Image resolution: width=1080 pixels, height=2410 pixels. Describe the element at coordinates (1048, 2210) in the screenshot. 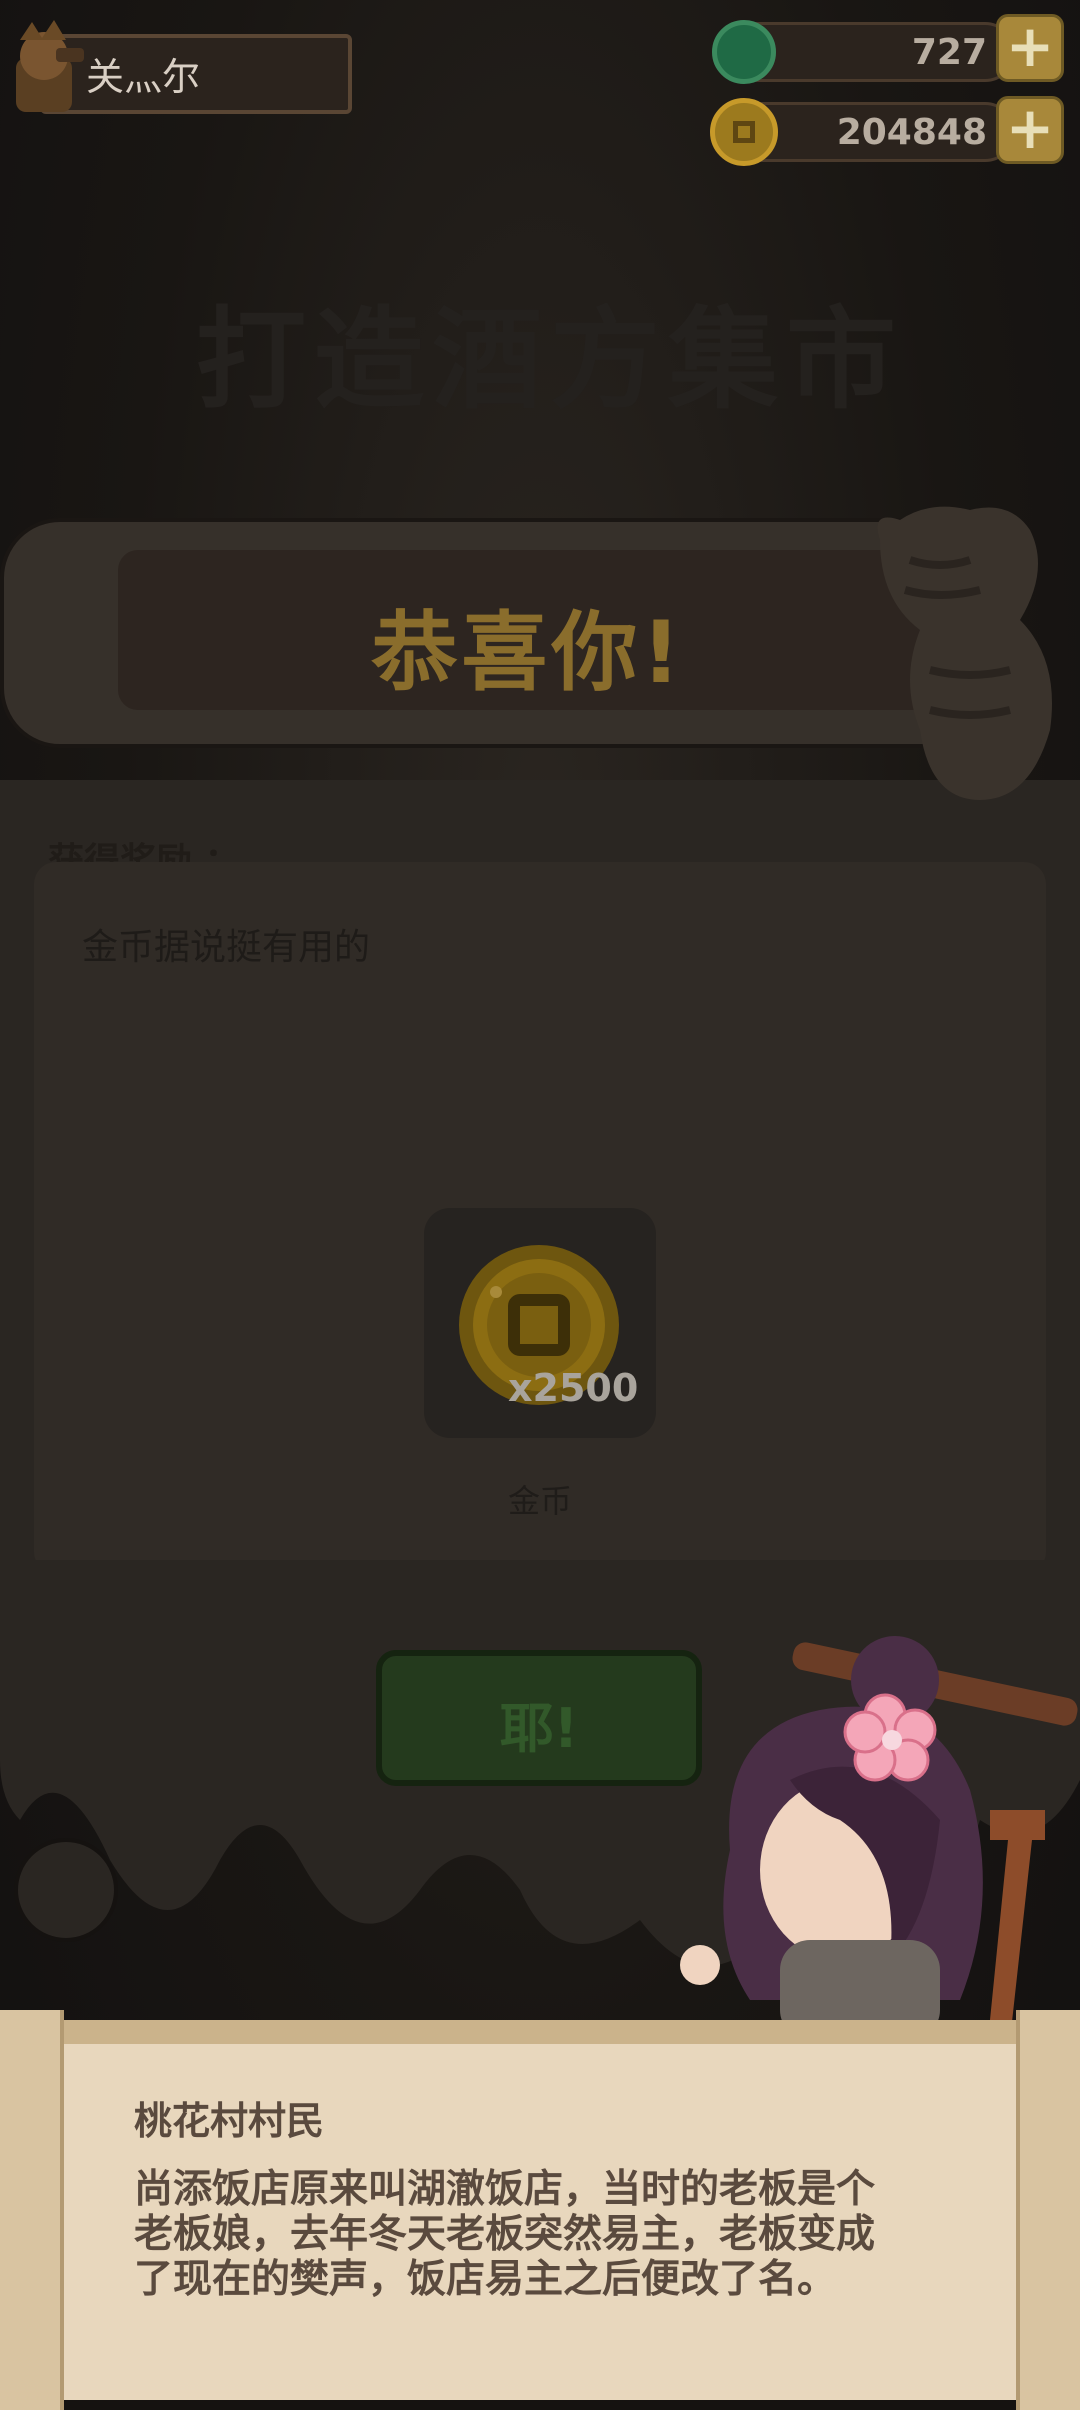

I see `dialog-scroll-right-roll` at that location.